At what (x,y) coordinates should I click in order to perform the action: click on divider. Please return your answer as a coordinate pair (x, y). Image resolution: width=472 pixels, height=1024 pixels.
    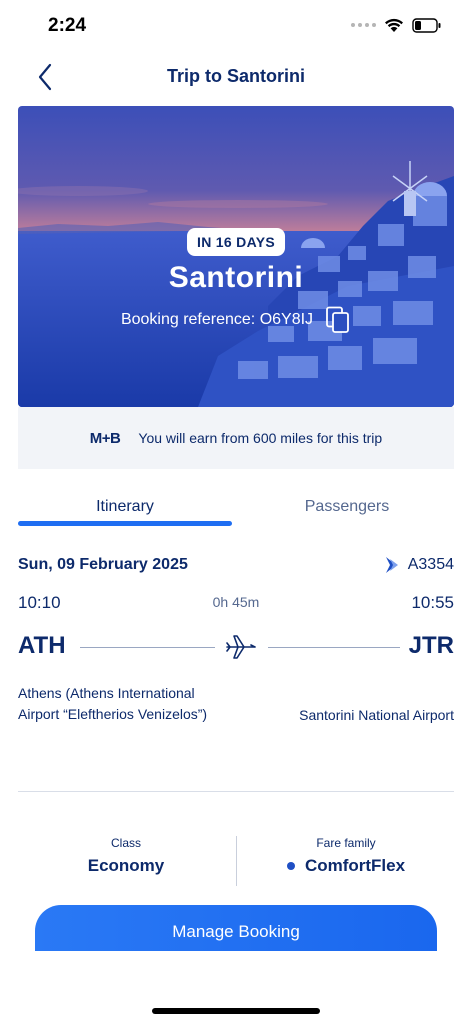
    Looking at the image, I should click on (236, 791).